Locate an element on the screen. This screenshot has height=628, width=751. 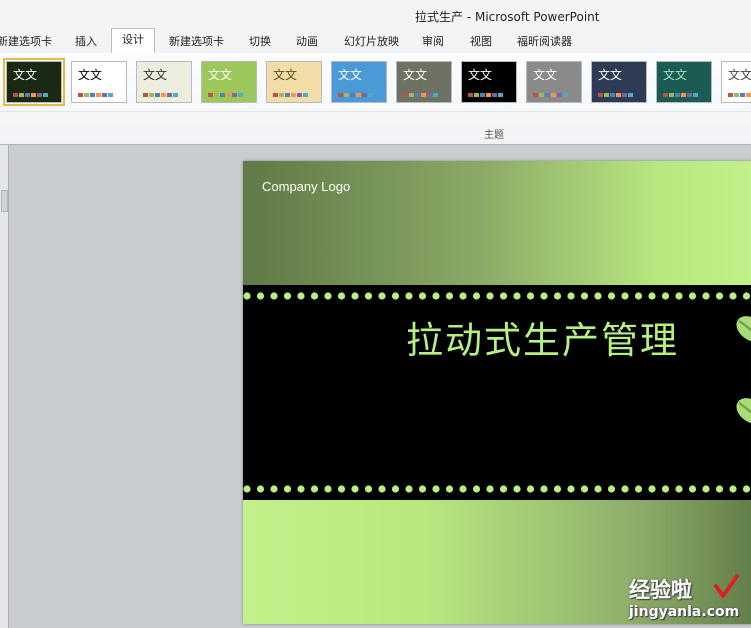
tab-review: 审阅 is located at coordinates (433, 42).